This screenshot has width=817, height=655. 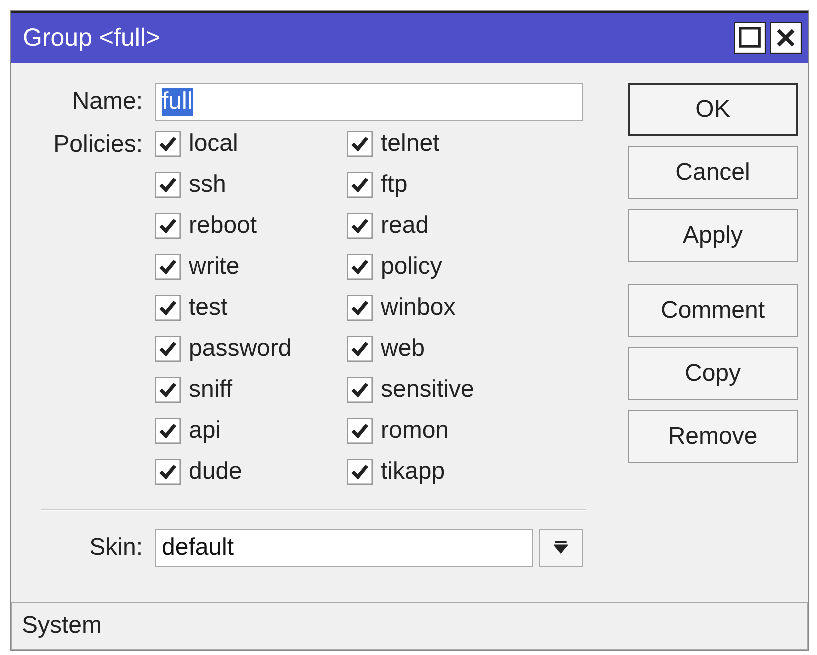 I want to click on policy-label: romon, so click(x=415, y=431).